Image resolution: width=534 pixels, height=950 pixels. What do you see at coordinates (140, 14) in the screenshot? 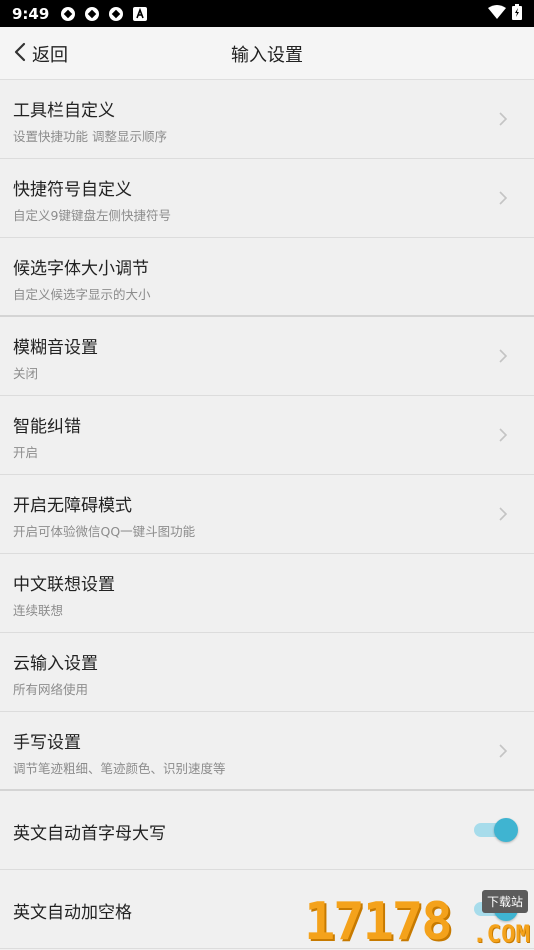
I see `text-a-icon` at bounding box center [140, 14].